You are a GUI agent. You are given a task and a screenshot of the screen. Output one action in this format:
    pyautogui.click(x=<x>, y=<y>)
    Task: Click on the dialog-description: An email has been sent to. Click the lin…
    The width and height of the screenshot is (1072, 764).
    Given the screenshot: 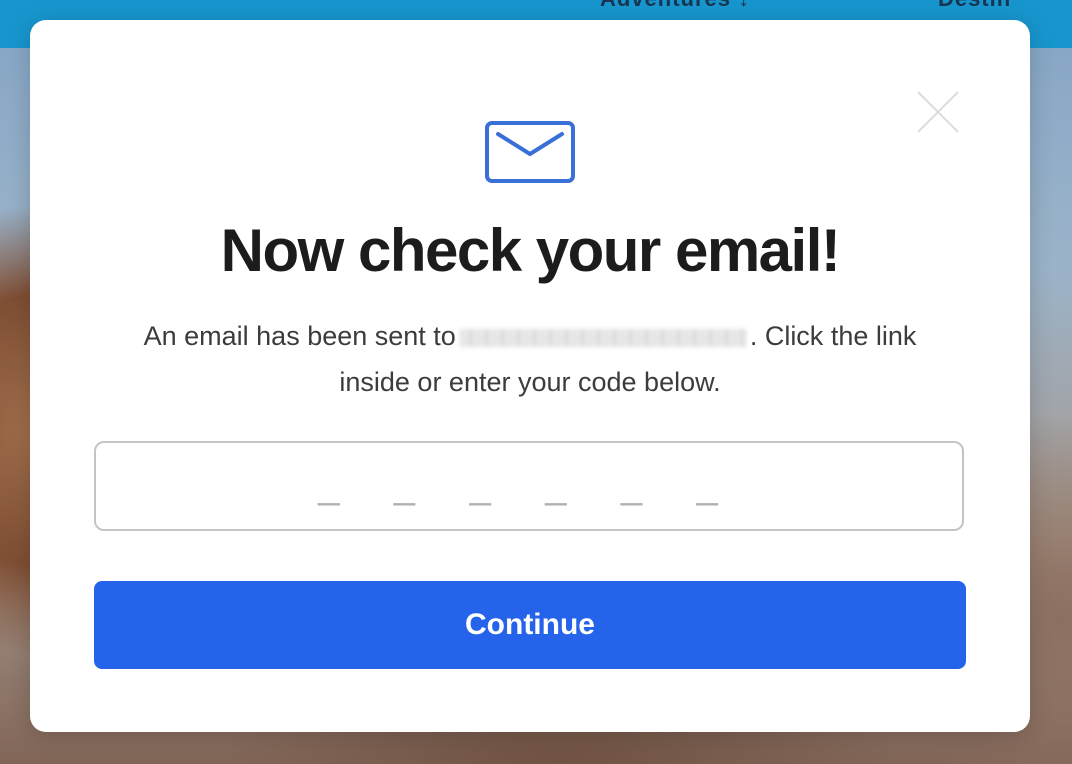 What is the action you would take?
    pyautogui.click(x=530, y=359)
    